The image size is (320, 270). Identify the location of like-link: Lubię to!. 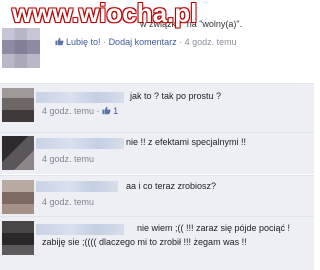
(83, 42).